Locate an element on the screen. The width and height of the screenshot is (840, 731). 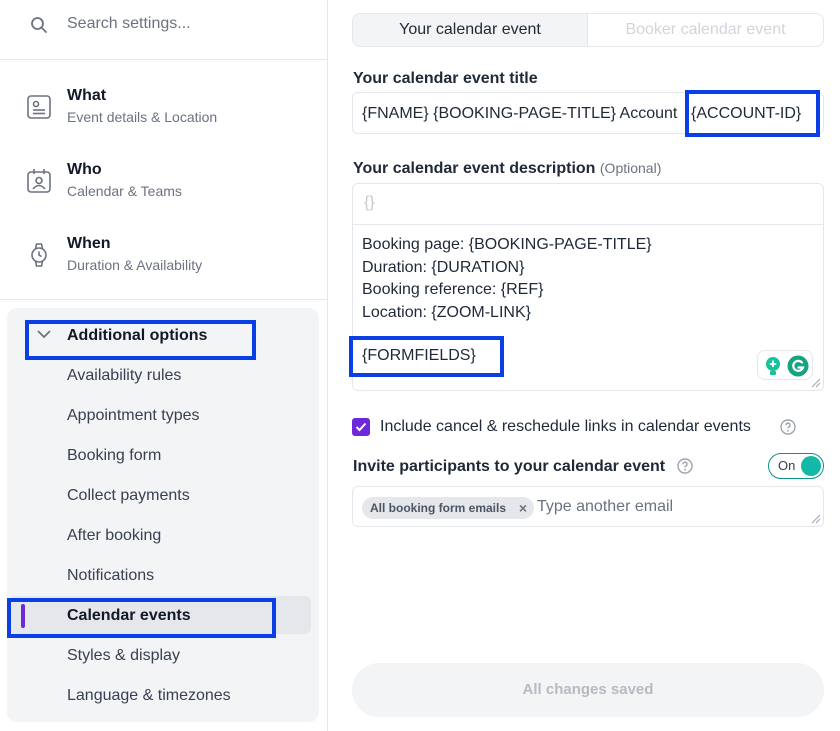
lightbulb-icon is located at coordinates (773, 366).